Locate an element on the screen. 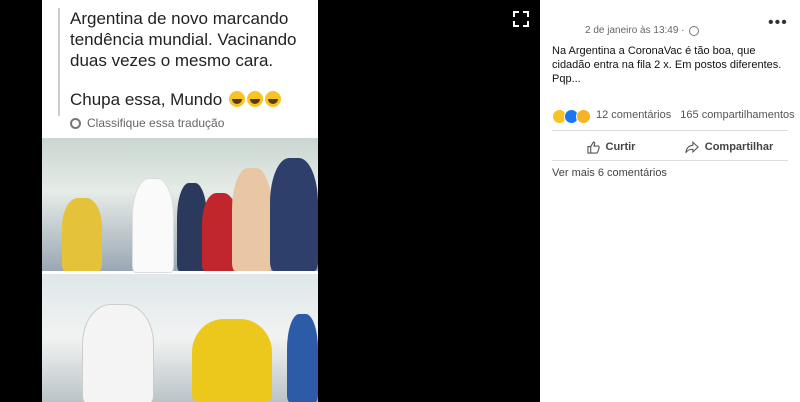  thumbs-up-icon is located at coordinates (593, 147).